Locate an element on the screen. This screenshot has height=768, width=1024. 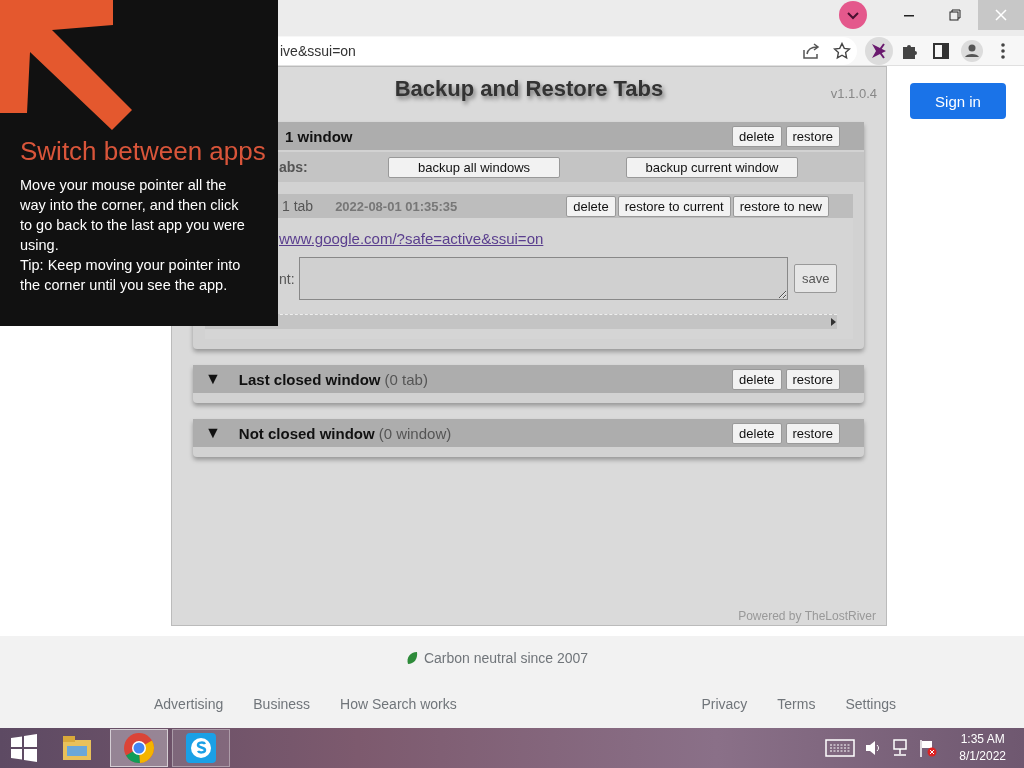
scrollbar is located at coordinates (521, 321).